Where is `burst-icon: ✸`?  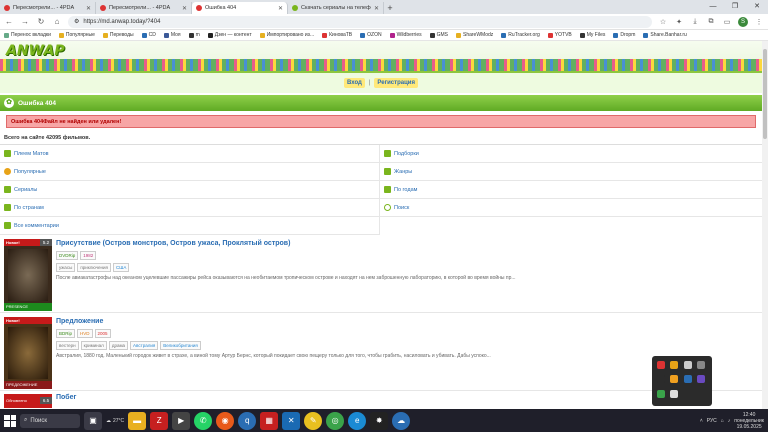
burst-icon: ✸ is located at coordinates (379, 420).